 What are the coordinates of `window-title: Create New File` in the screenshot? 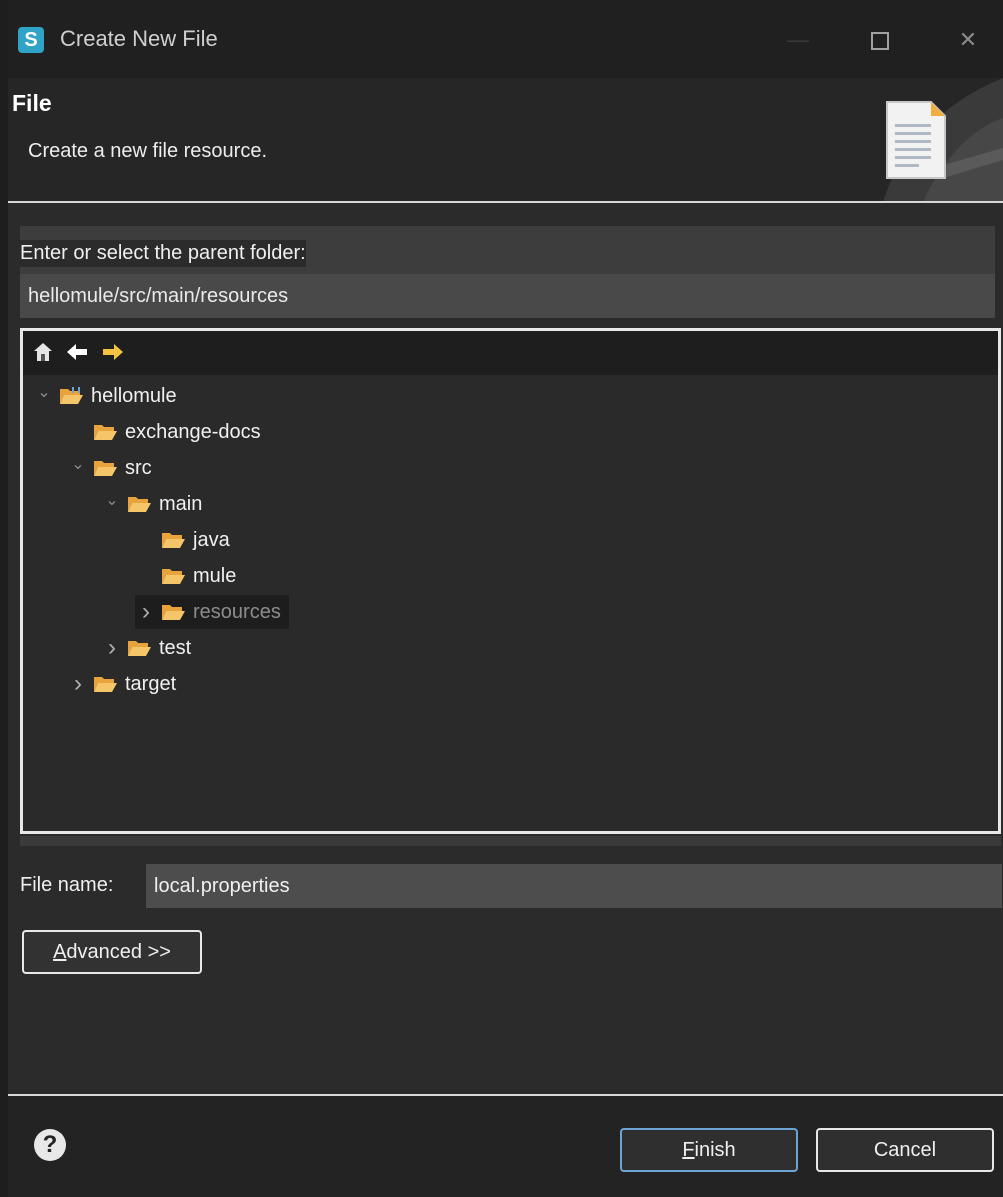 It's located at (139, 38).